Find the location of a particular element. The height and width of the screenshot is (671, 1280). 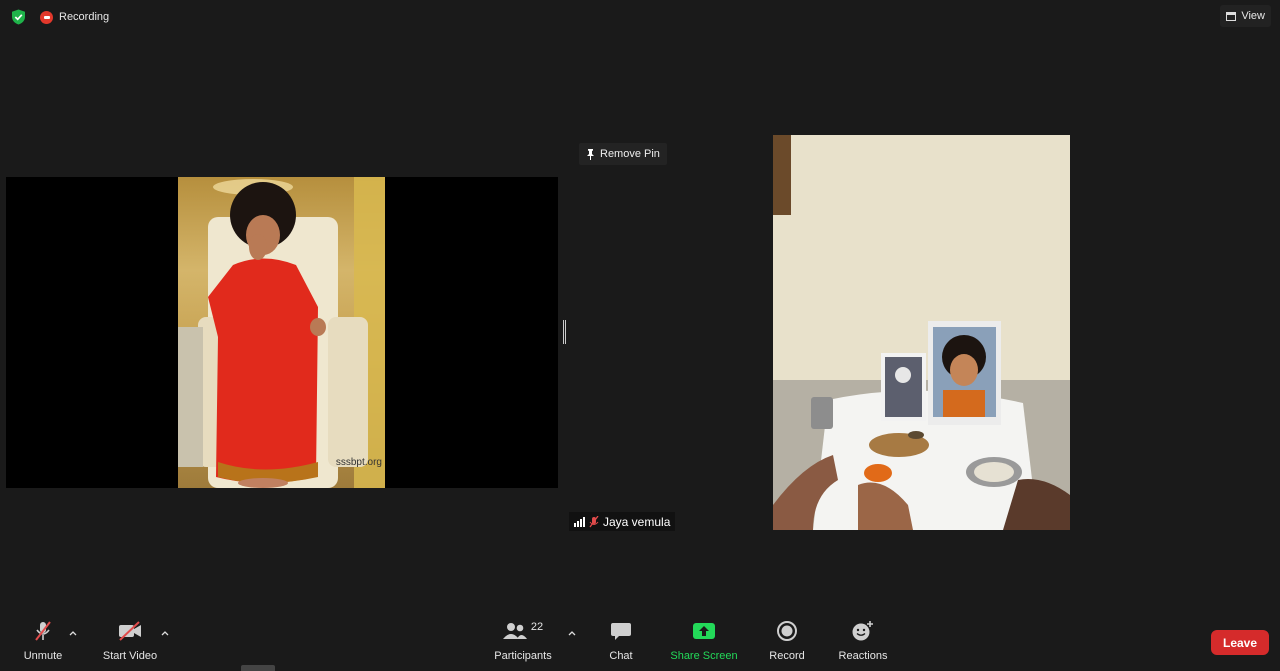

remove-pin-button: Remove Pin is located at coordinates (623, 154).